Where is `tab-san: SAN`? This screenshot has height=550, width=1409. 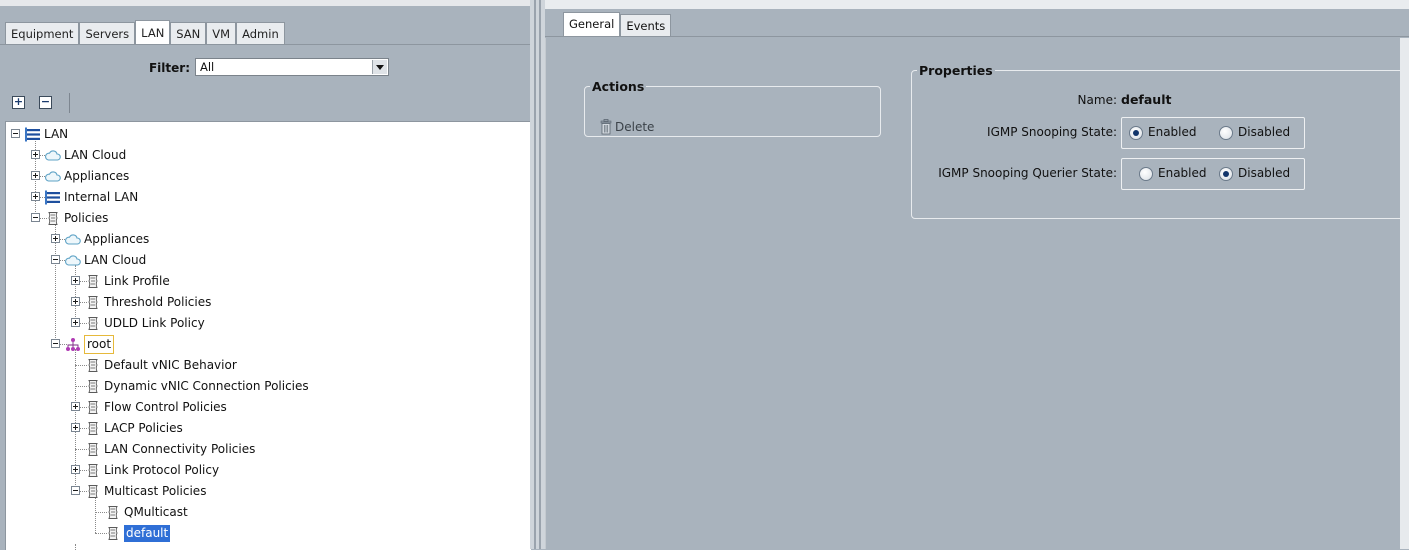
tab-san: SAN is located at coordinates (188, 33).